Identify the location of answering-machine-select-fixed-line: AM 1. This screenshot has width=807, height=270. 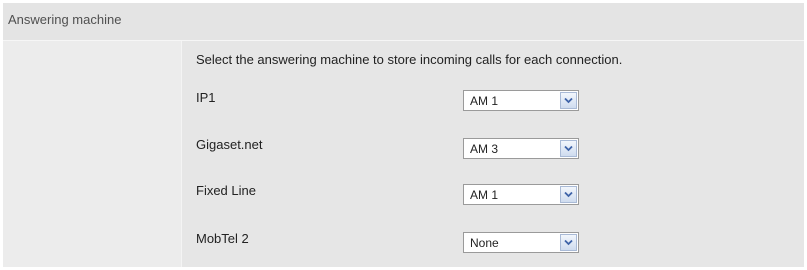
(521, 194).